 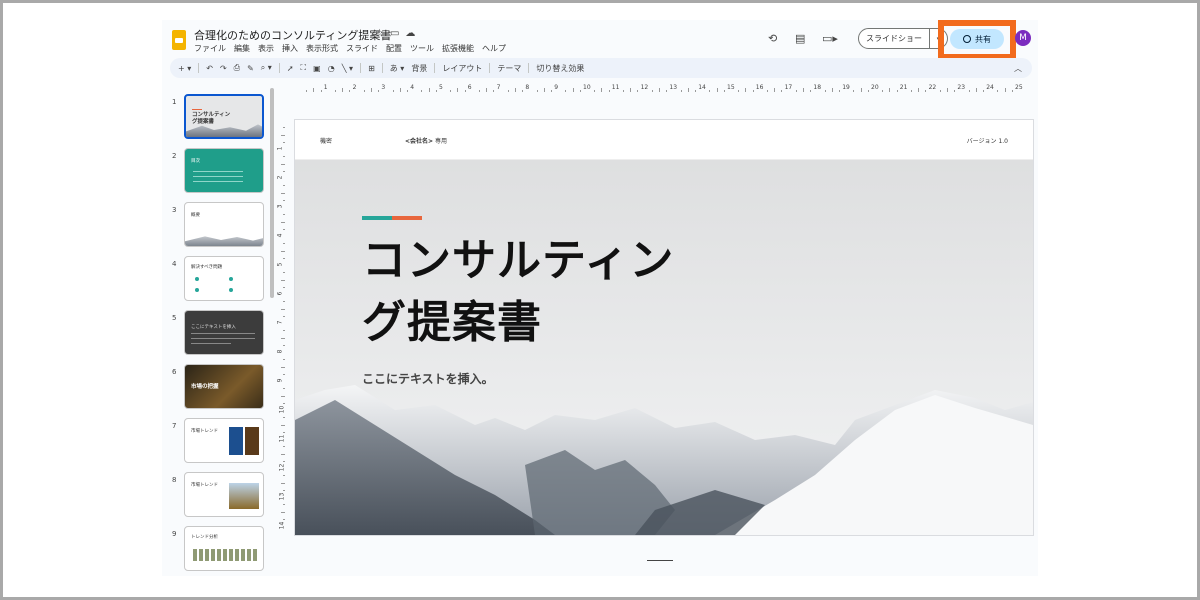 I want to click on thumb-preview: コンサルティング提案書, so click(x=224, y=116).